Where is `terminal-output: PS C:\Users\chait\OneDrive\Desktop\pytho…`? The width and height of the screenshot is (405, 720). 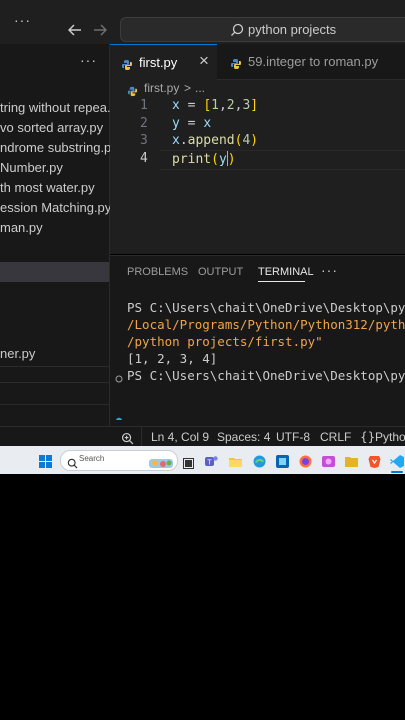
terminal-output: PS C:\Users\chait\OneDrive\Desktop\pytho… is located at coordinates (257, 360).